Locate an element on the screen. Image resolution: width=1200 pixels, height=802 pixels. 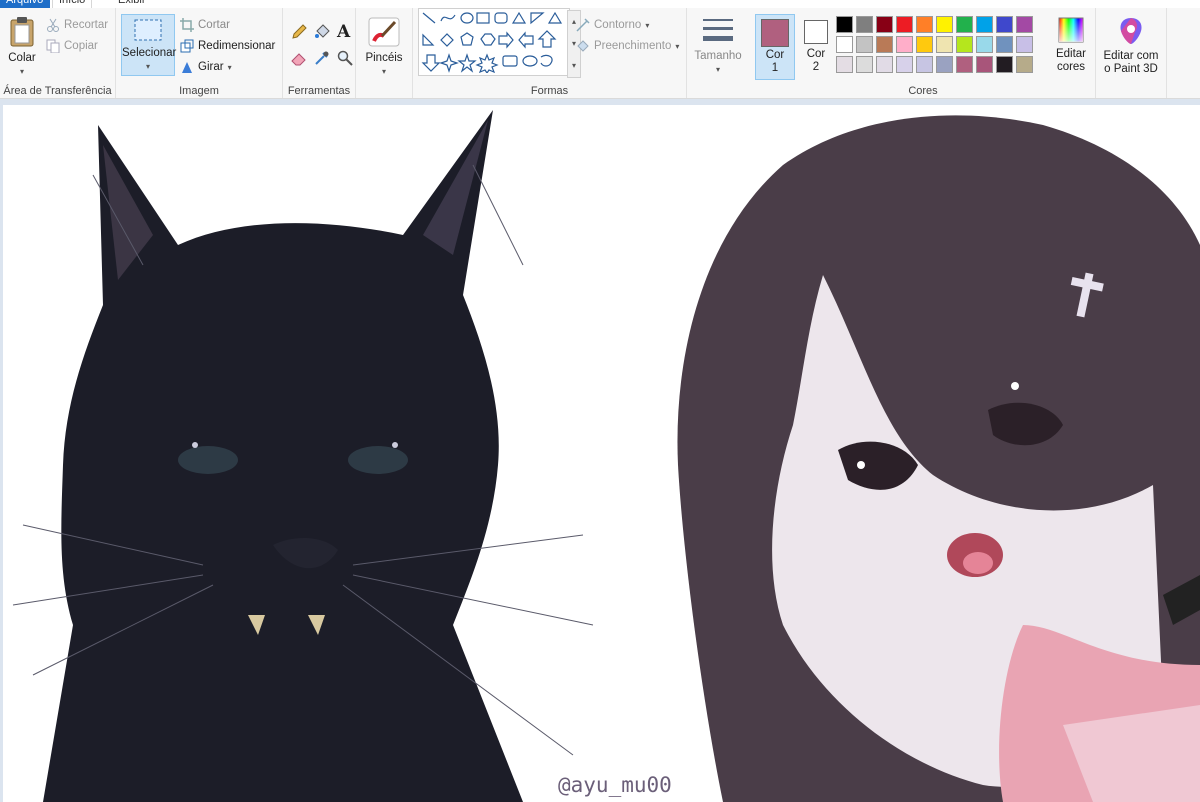
paint3d-group: Editar com o Paint 3D is located at coordinates (1131, 53).